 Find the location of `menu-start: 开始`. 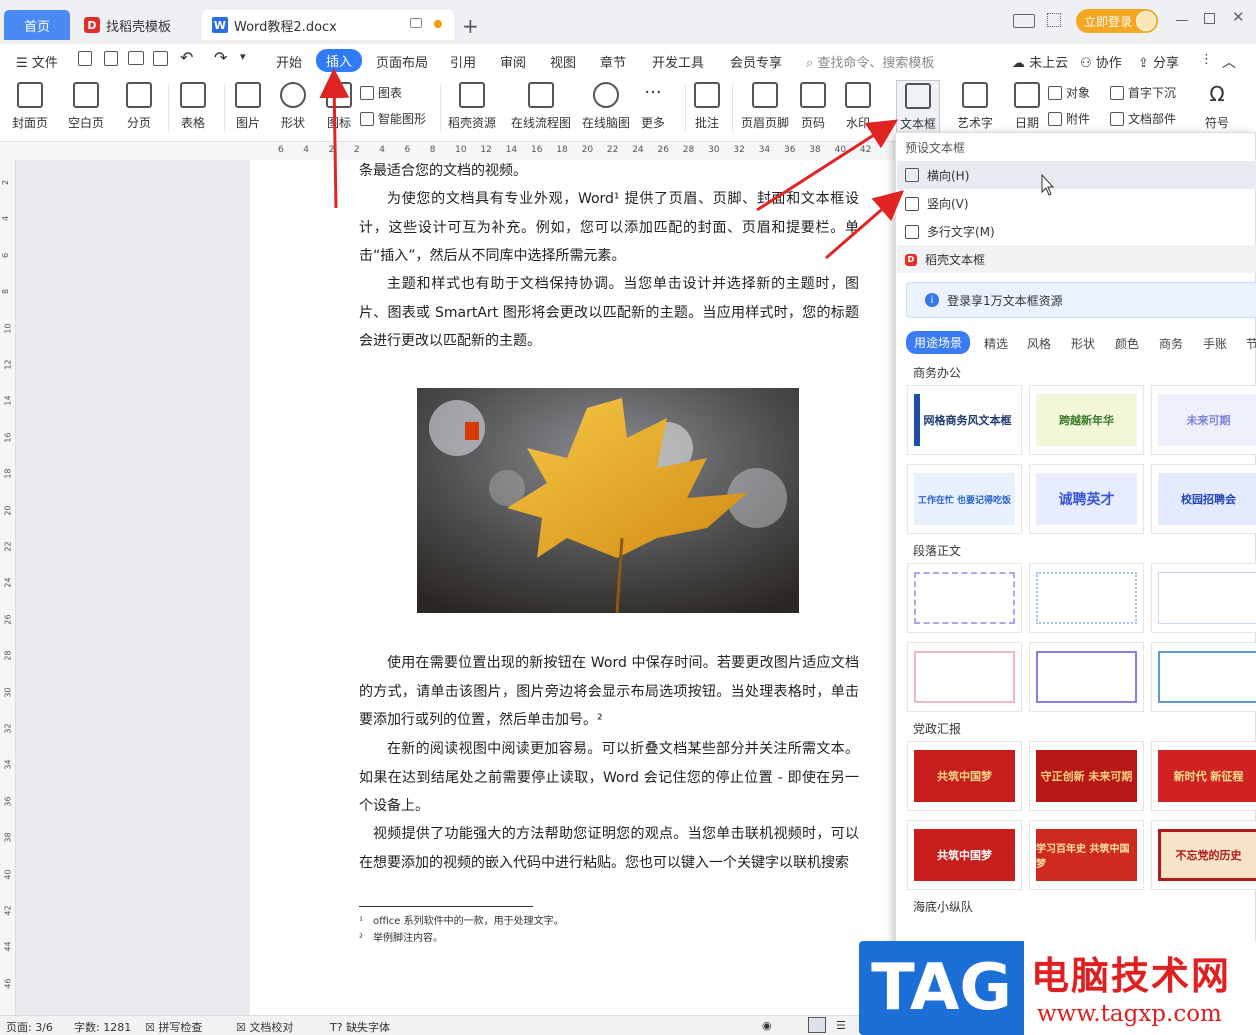

menu-start: 开始 is located at coordinates (289, 61).